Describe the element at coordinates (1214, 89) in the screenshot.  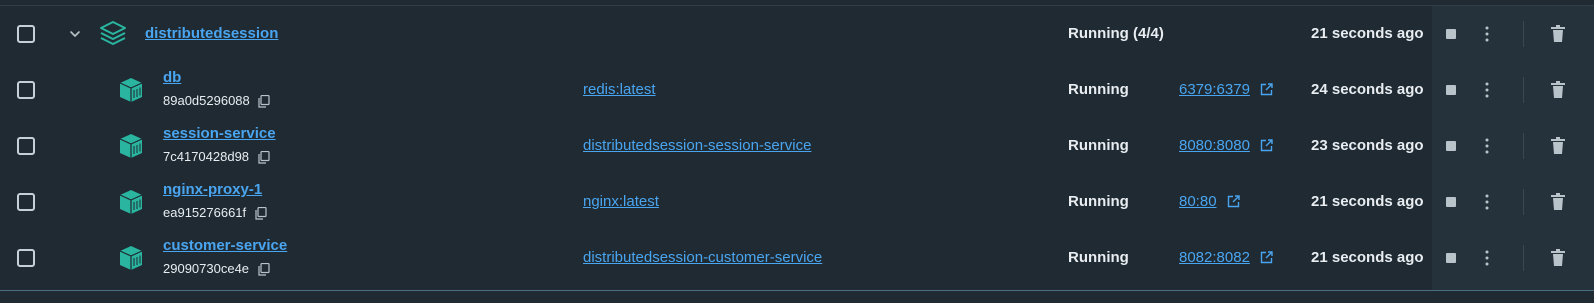
I see `port-text: 6379:6379` at that location.